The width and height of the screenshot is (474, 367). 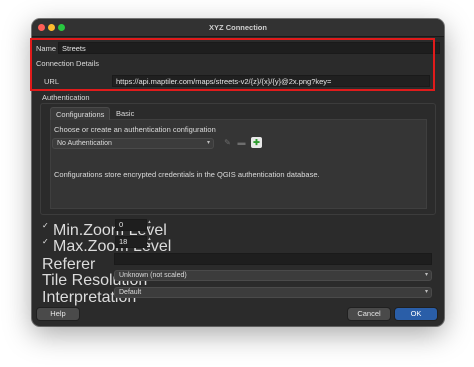 I want to click on tab-configurations: Configurations, so click(x=80, y=113).